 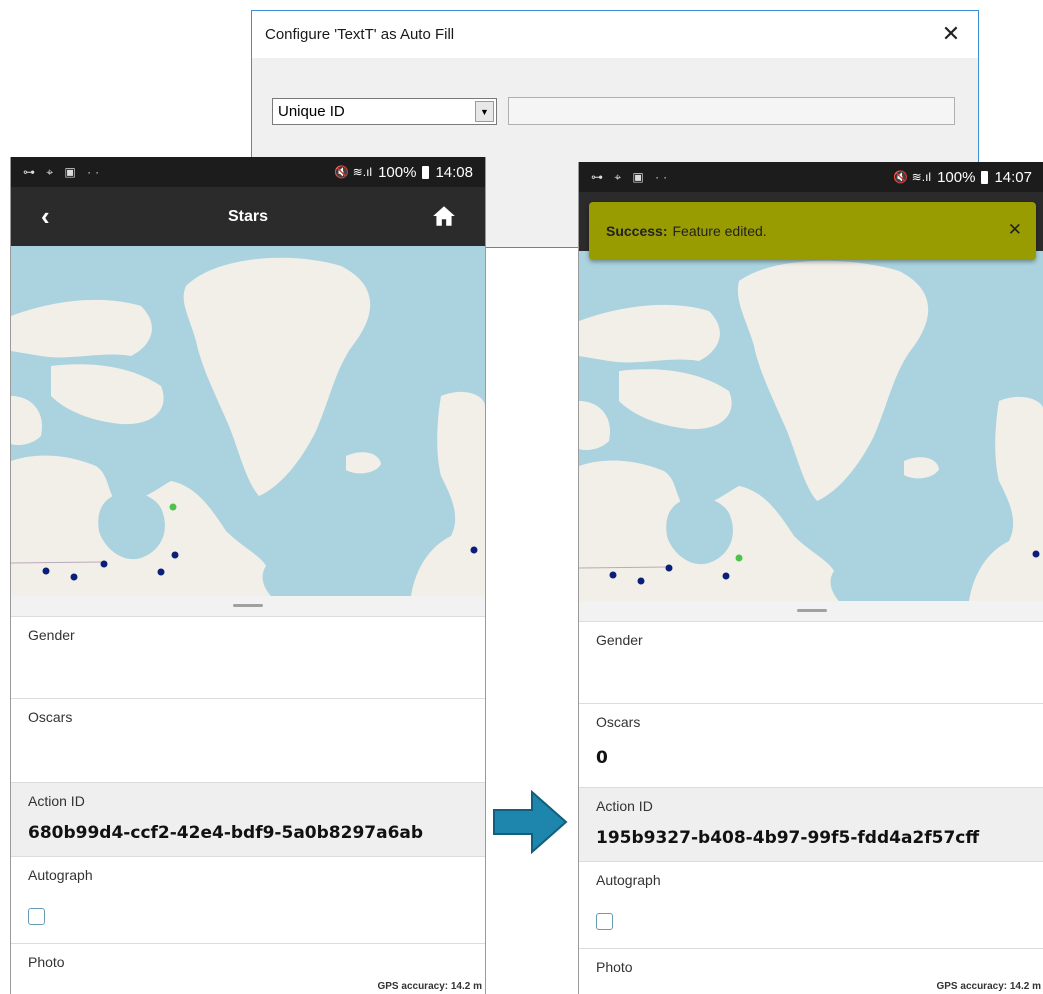 What do you see at coordinates (248, 740) in the screenshot?
I see `field-oscars: Oscars` at bounding box center [248, 740].